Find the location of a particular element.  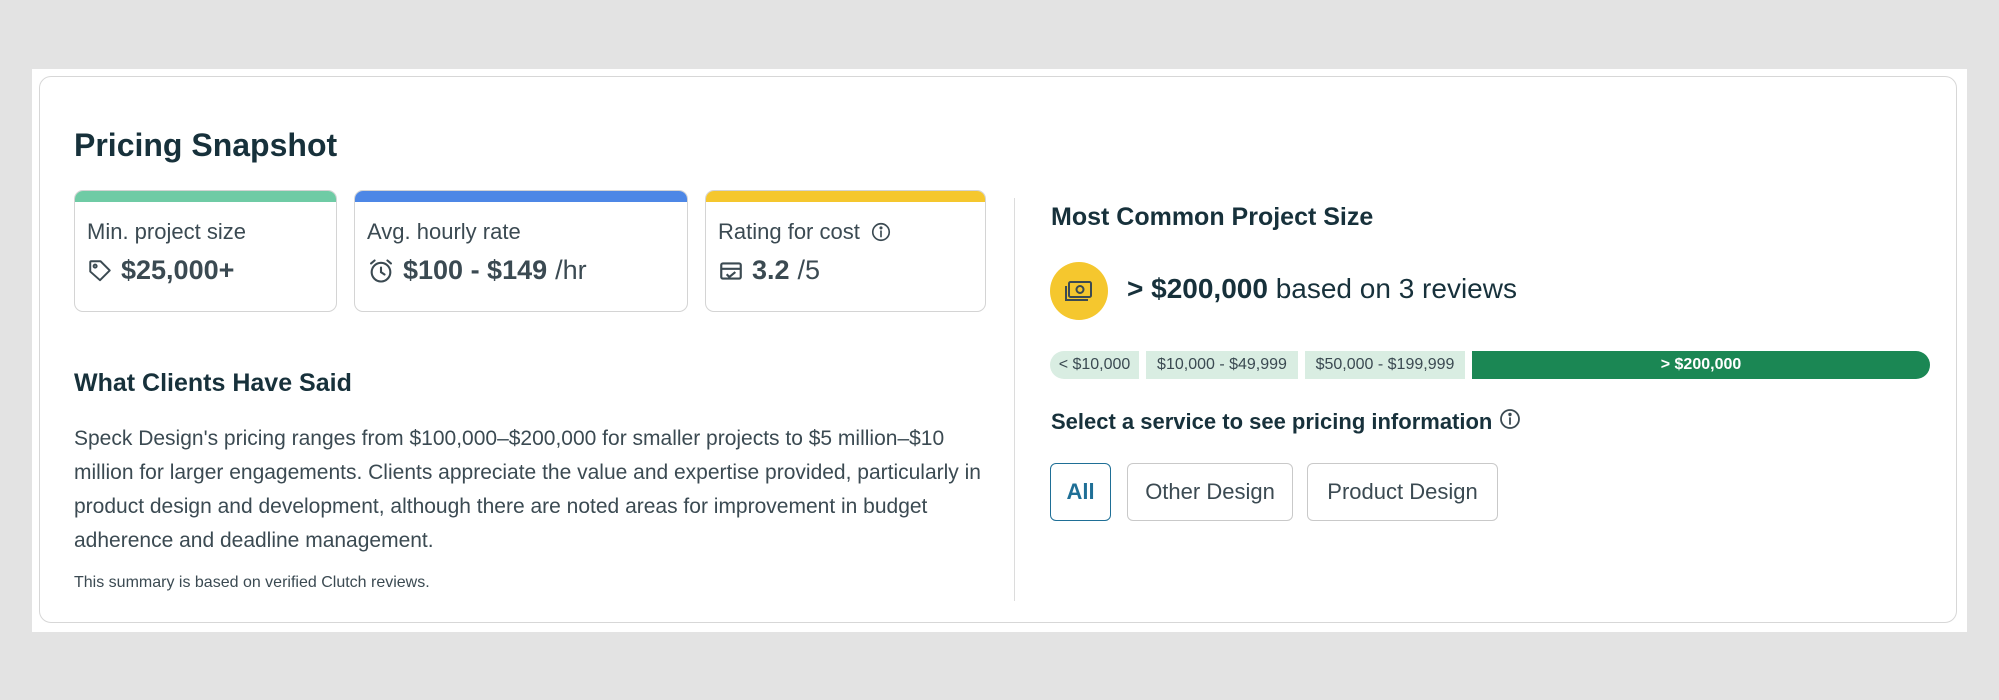

common-size-text: > $200,000 based on 3 reviews is located at coordinates (1322, 289).